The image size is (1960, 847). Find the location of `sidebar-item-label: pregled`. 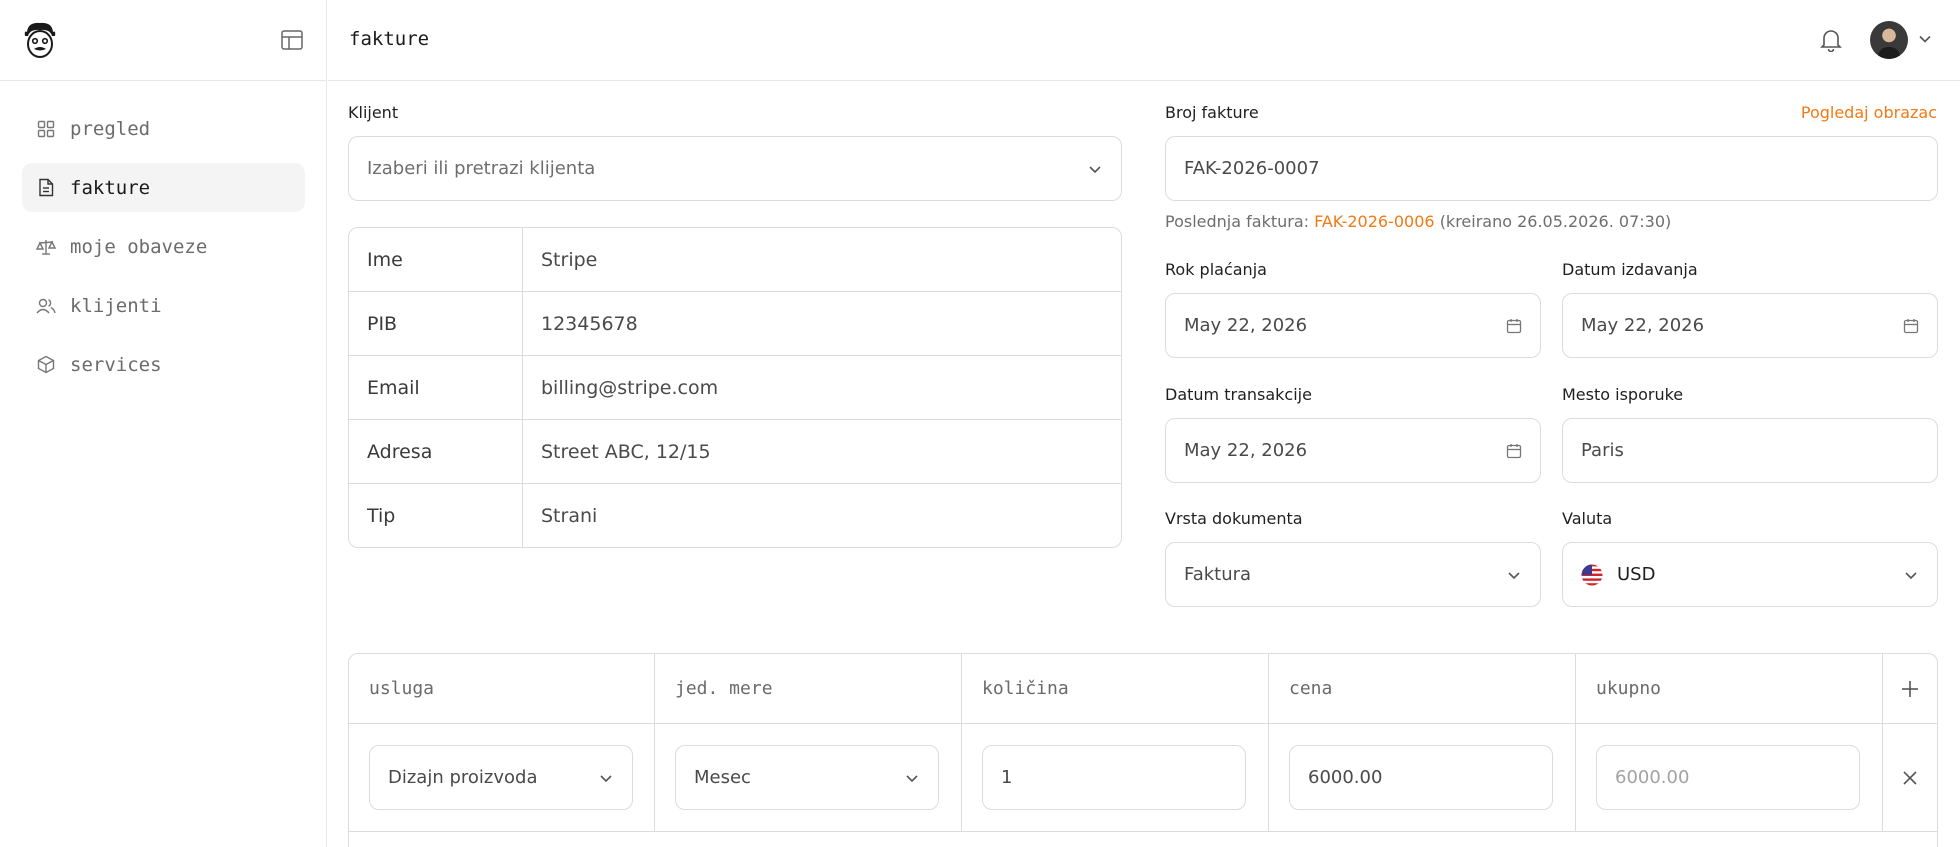

sidebar-item-label: pregled is located at coordinates (110, 128).